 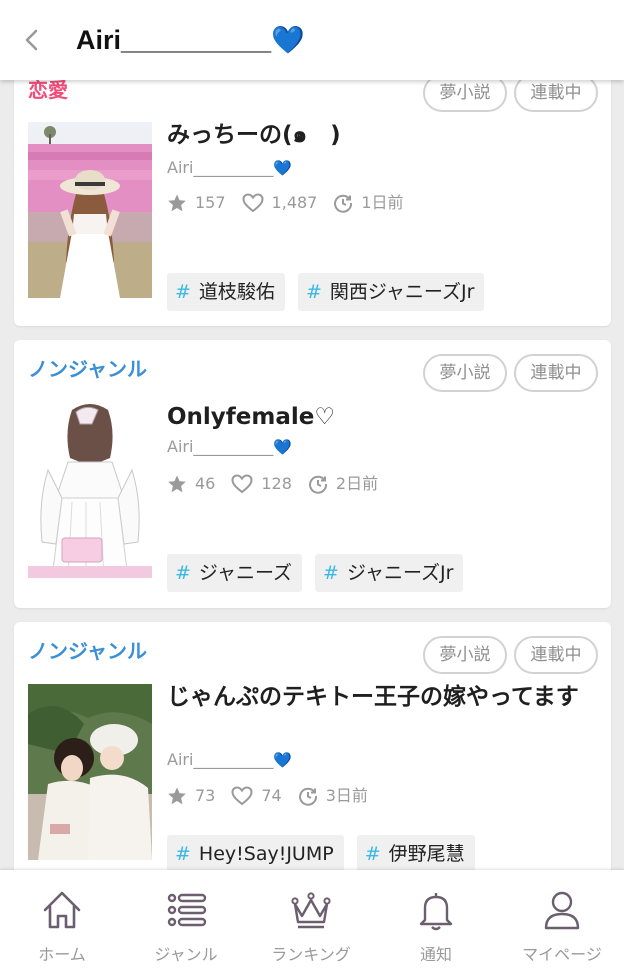 What do you see at coordinates (210, 202) in the screenshot?
I see `star-count-value: 157` at bounding box center [210, 202].